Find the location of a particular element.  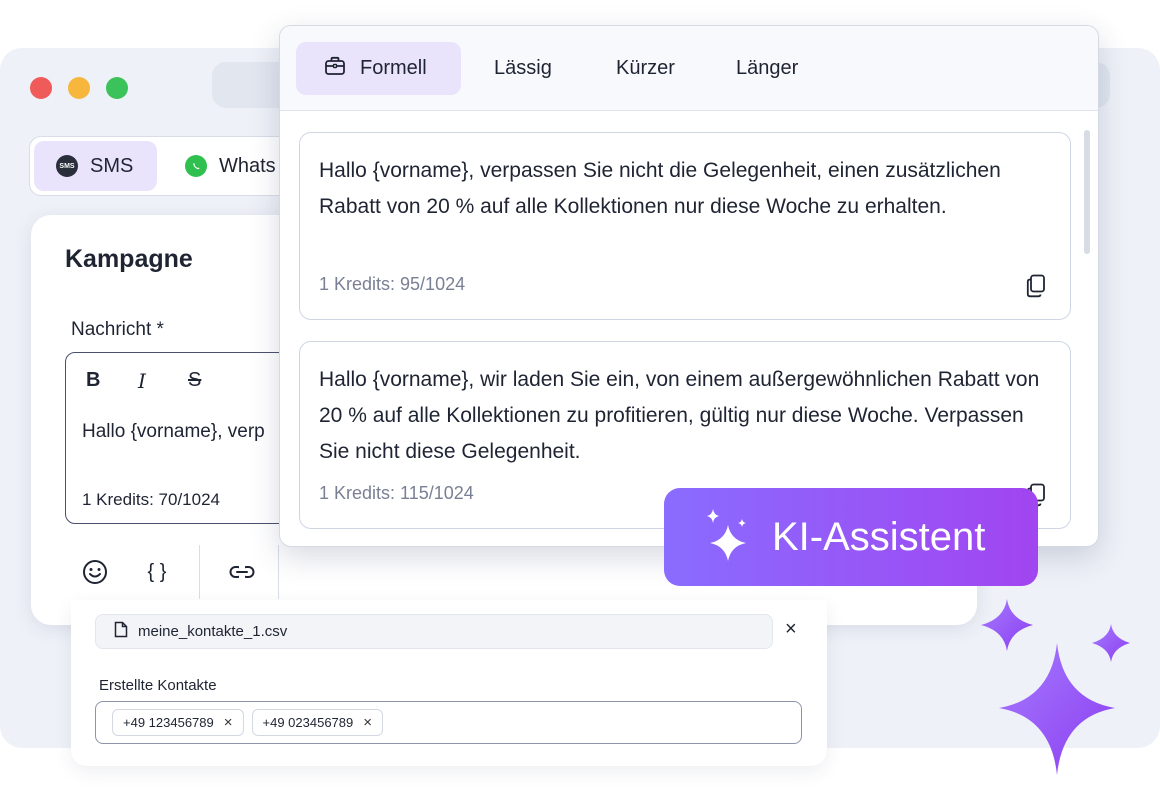

contact-chip-label: +49 123456789 is located at coordinates (168, 722).